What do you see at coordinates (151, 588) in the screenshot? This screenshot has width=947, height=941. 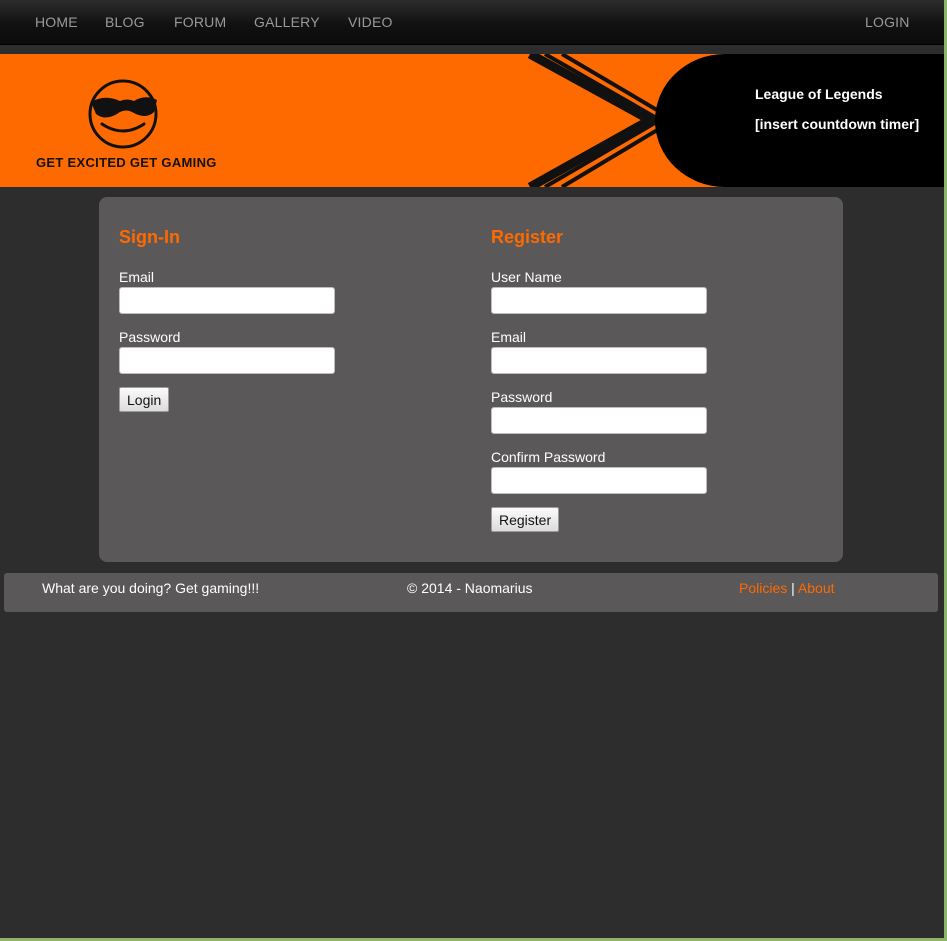 I see `footer-slogan: What are you doing? Get gaming!!!` at bounding box center [151, 588].